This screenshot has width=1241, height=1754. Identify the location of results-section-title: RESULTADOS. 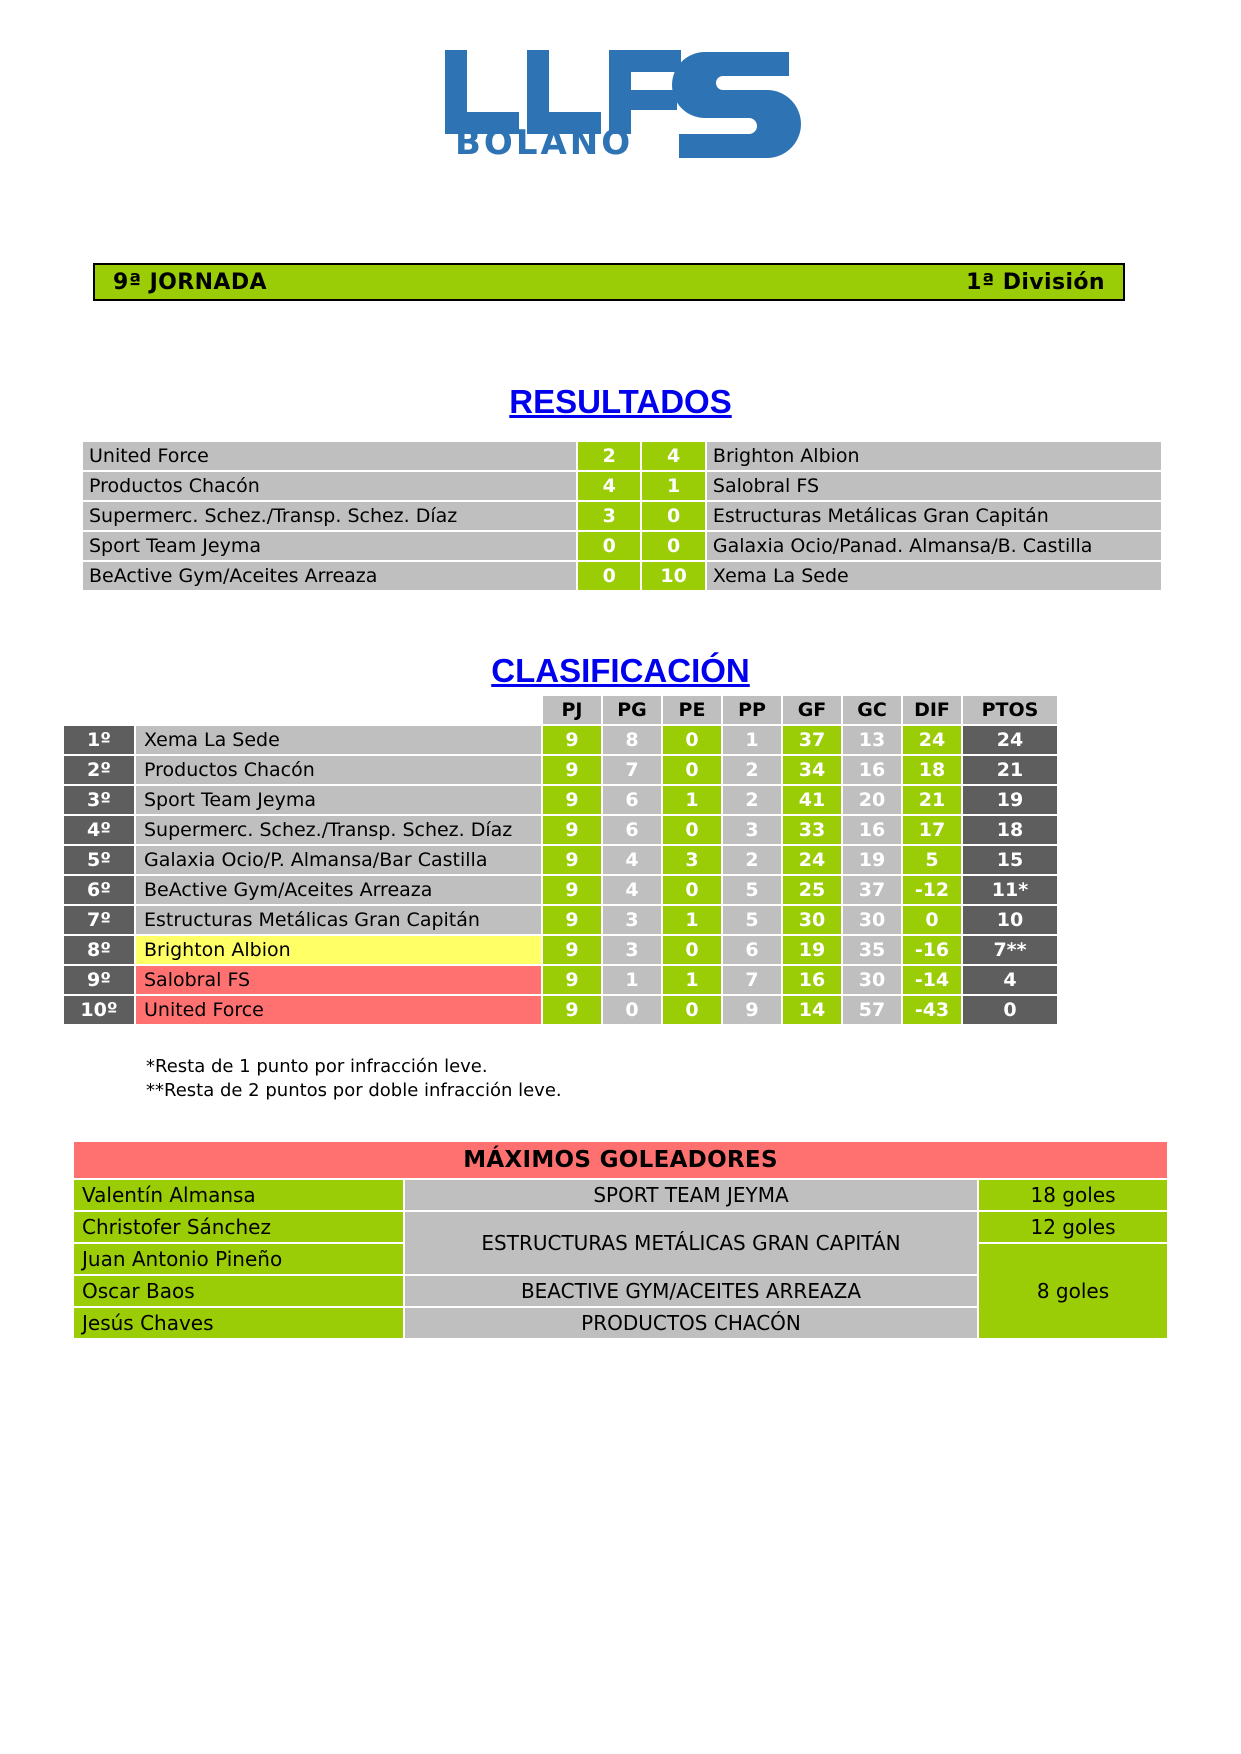
(620, 401).